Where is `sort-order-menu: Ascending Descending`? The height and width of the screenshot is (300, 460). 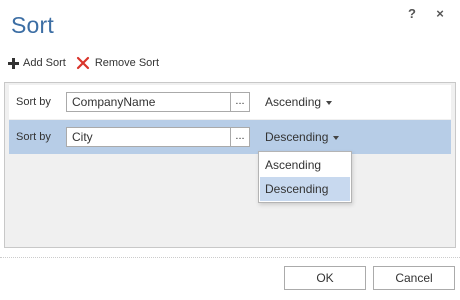
sort-order-menu: Ascending Descending is located at coordinates (305, 177).